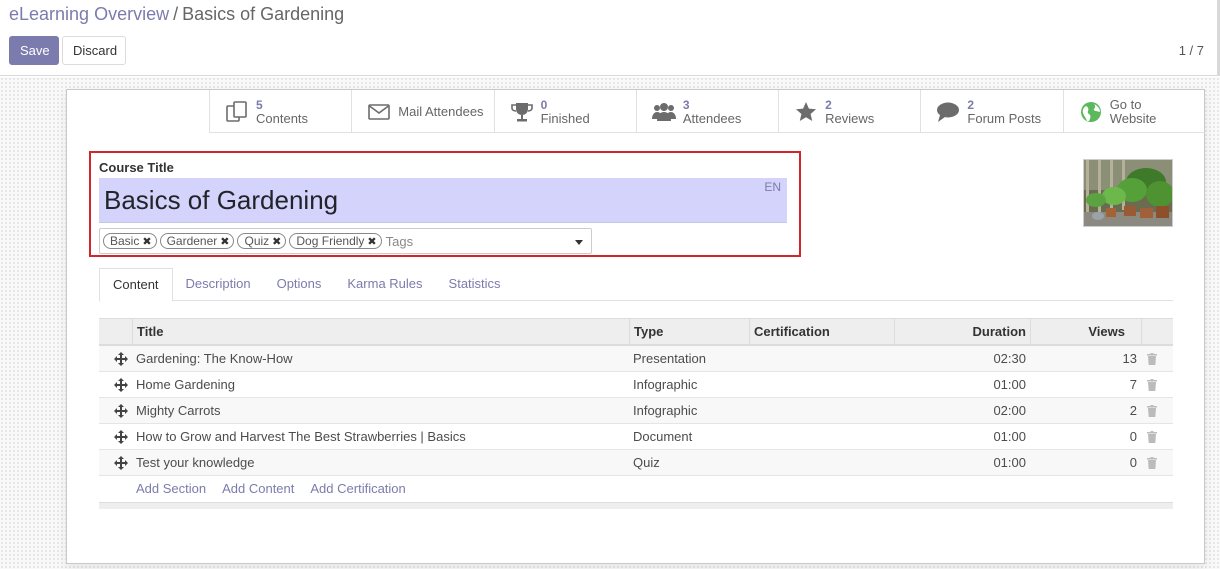 This screenshot has height=569, width=1220. What do you see at coordinates (712, 118) in the screenshot?
I see `attendees-label: Attendees` at bounding box center [712, 118].